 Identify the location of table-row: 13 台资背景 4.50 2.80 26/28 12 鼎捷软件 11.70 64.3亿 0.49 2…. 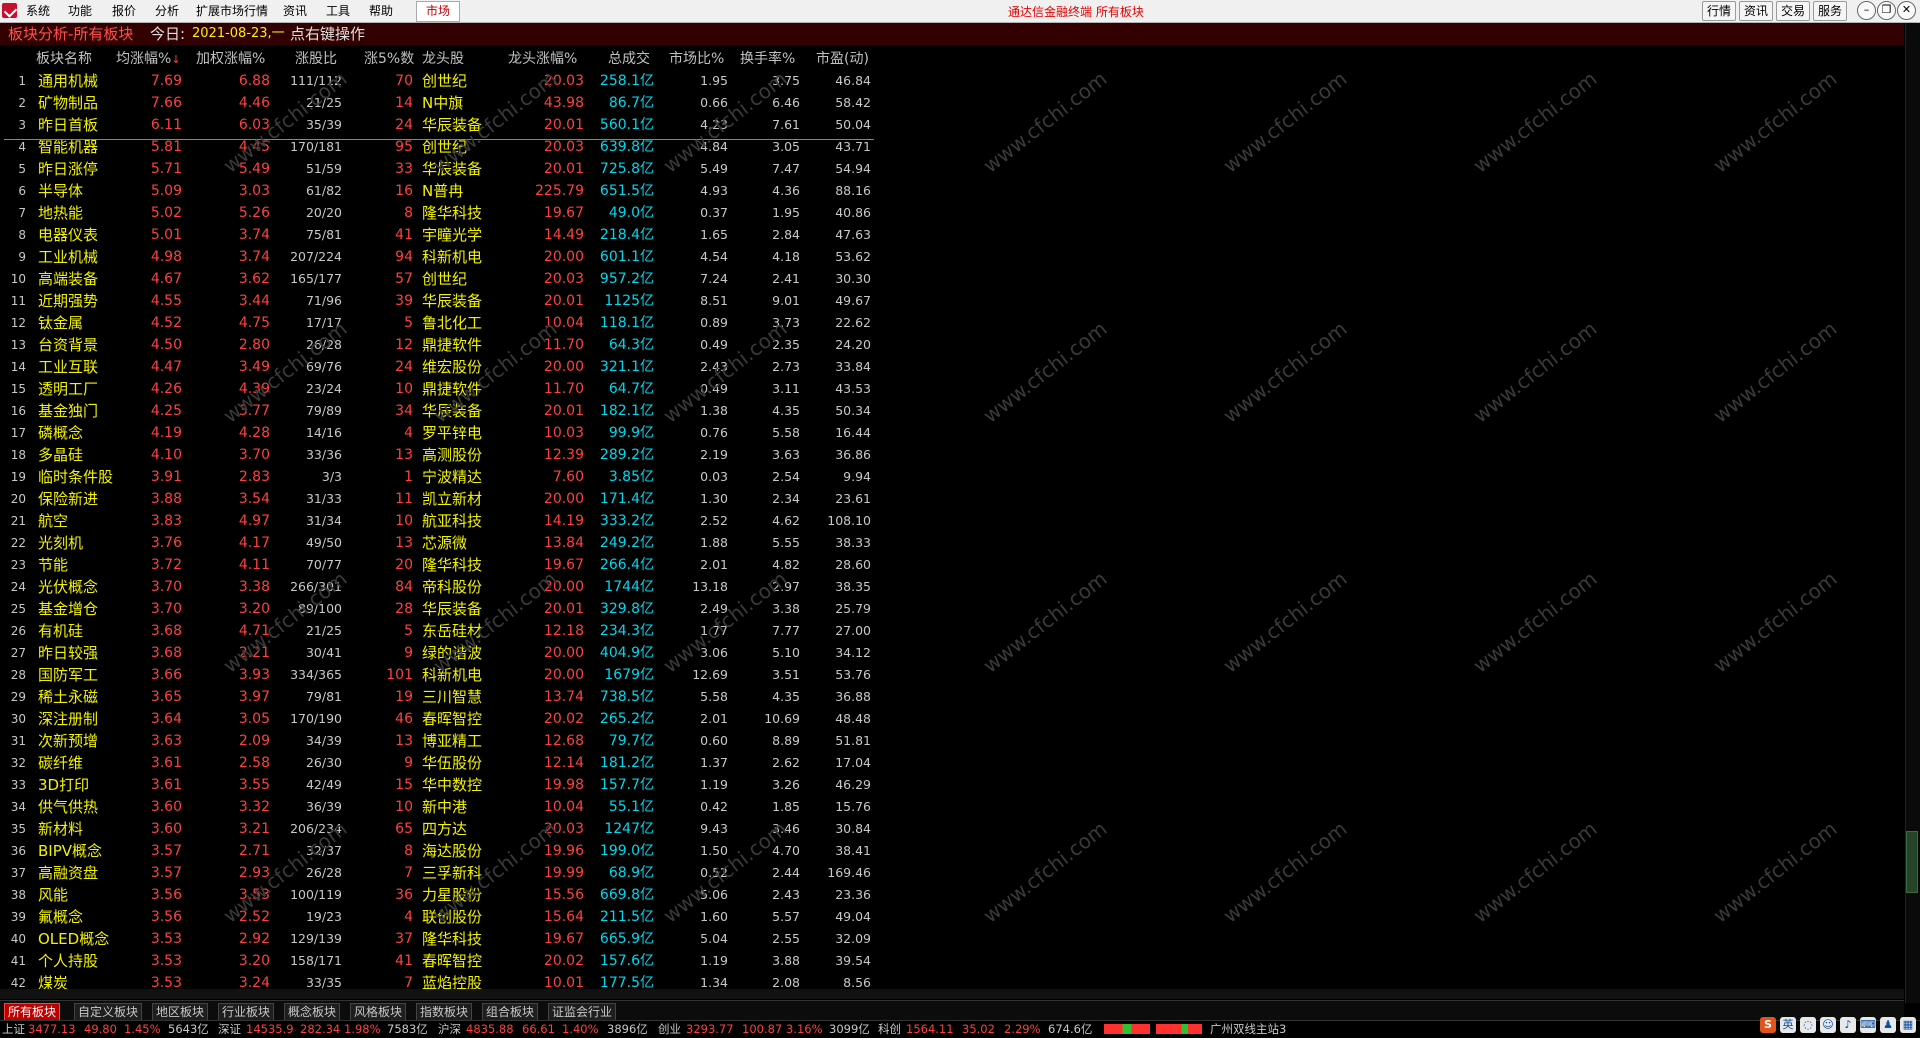
(440, 345).